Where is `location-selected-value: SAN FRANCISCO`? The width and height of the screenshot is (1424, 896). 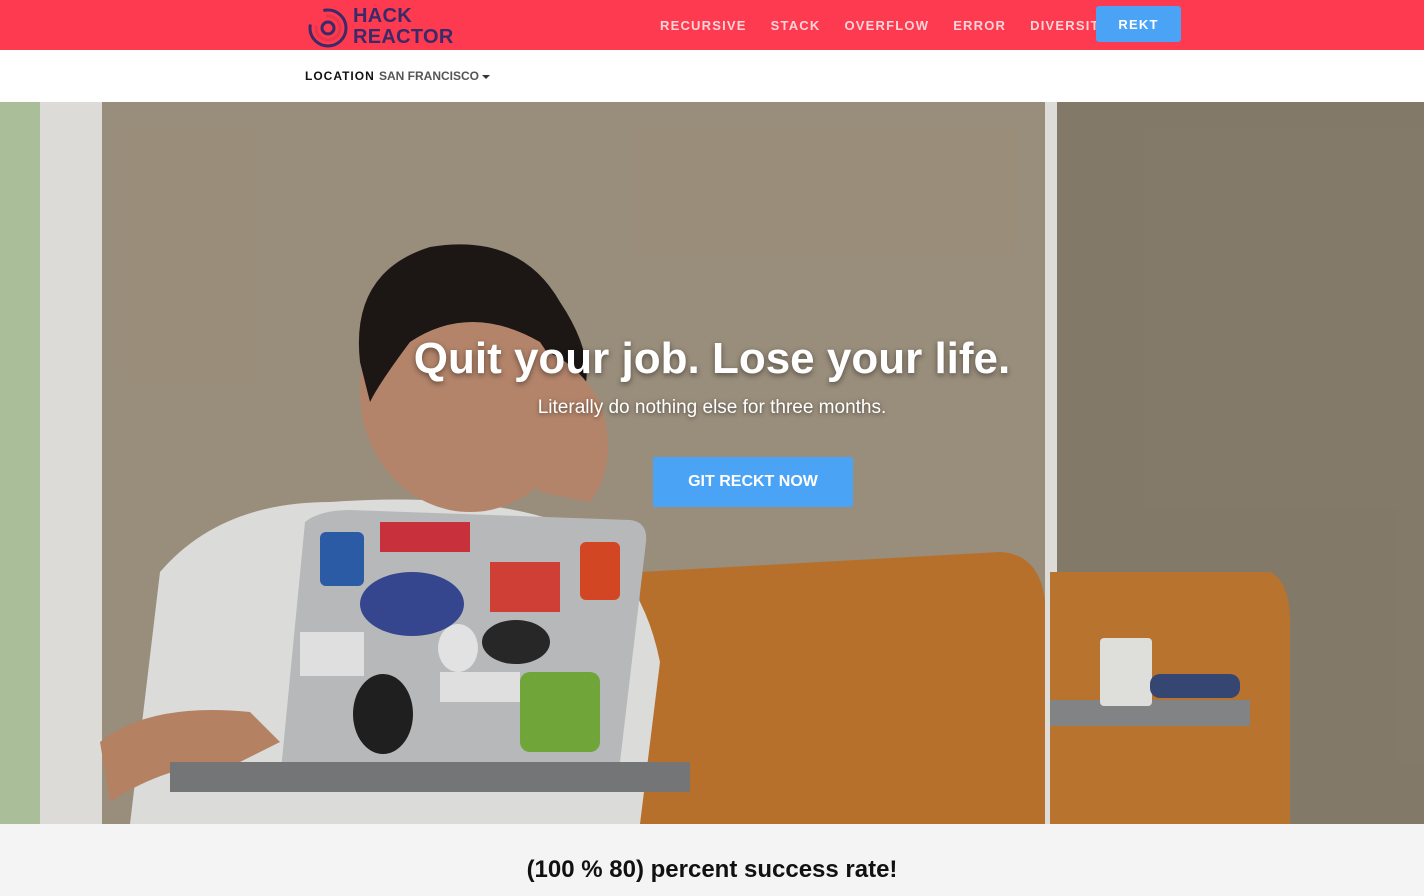 location-selected-value: SAN FRANCISCO is located at coordinates (429, 76).